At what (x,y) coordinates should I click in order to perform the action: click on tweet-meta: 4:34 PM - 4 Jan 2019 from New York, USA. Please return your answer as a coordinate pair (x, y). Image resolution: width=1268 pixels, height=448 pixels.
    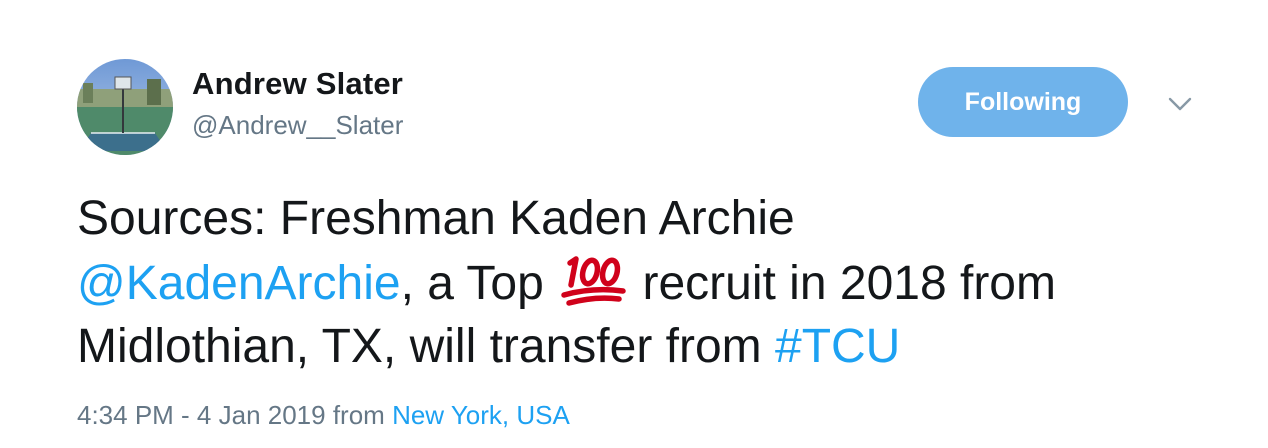
    Looking at the image, I should click on (323, 415).